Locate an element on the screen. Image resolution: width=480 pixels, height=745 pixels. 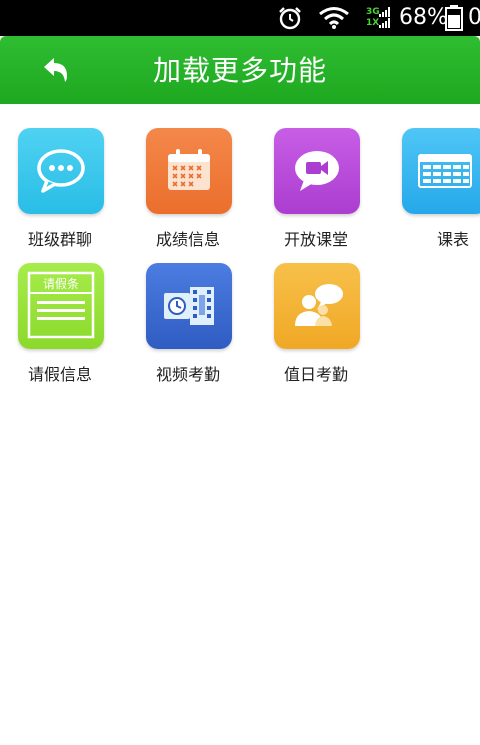
feature-label: 视频考勤 is located at coordinates (187, 374).